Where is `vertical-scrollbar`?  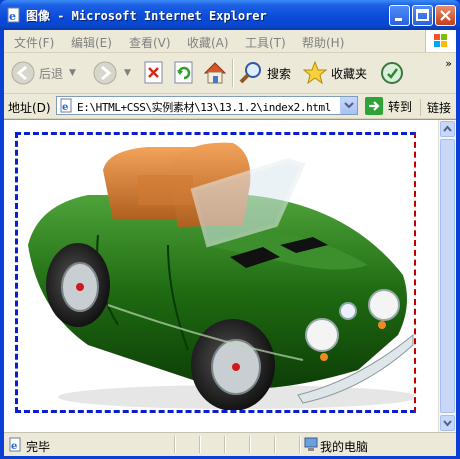
vertical-scrollbar is located at coordinates (447, 276).